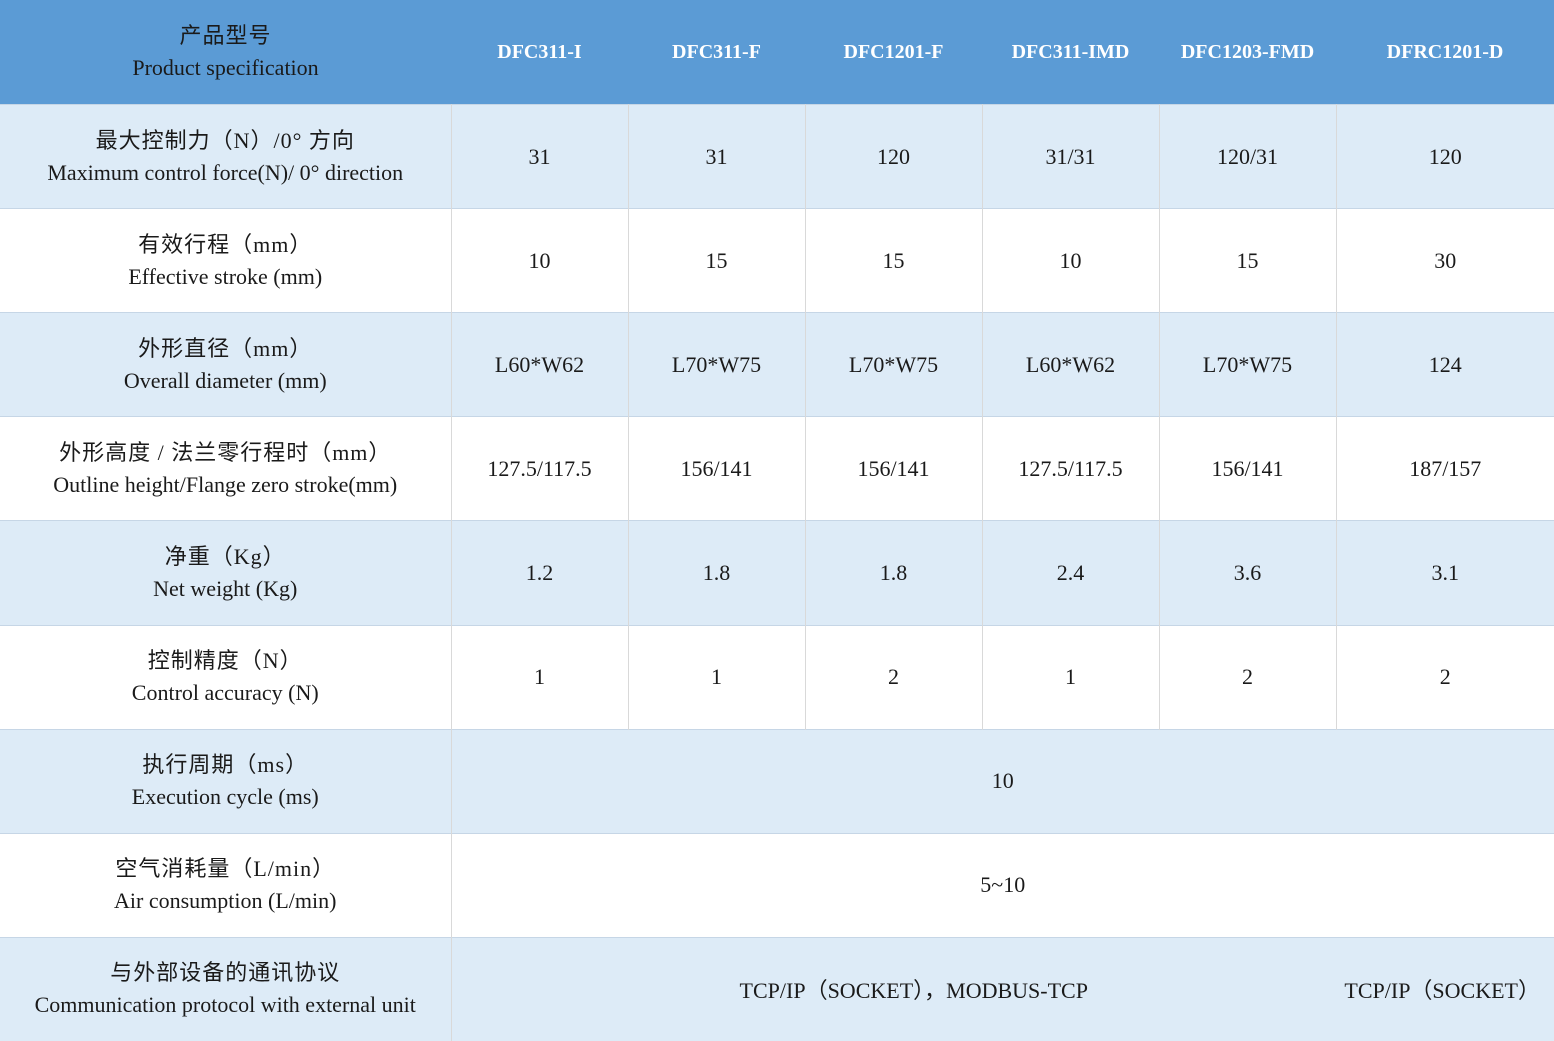  Describe the element at coordinates (1445, 468) in the screenshot. I see `value-cell: 187/157` at that location.